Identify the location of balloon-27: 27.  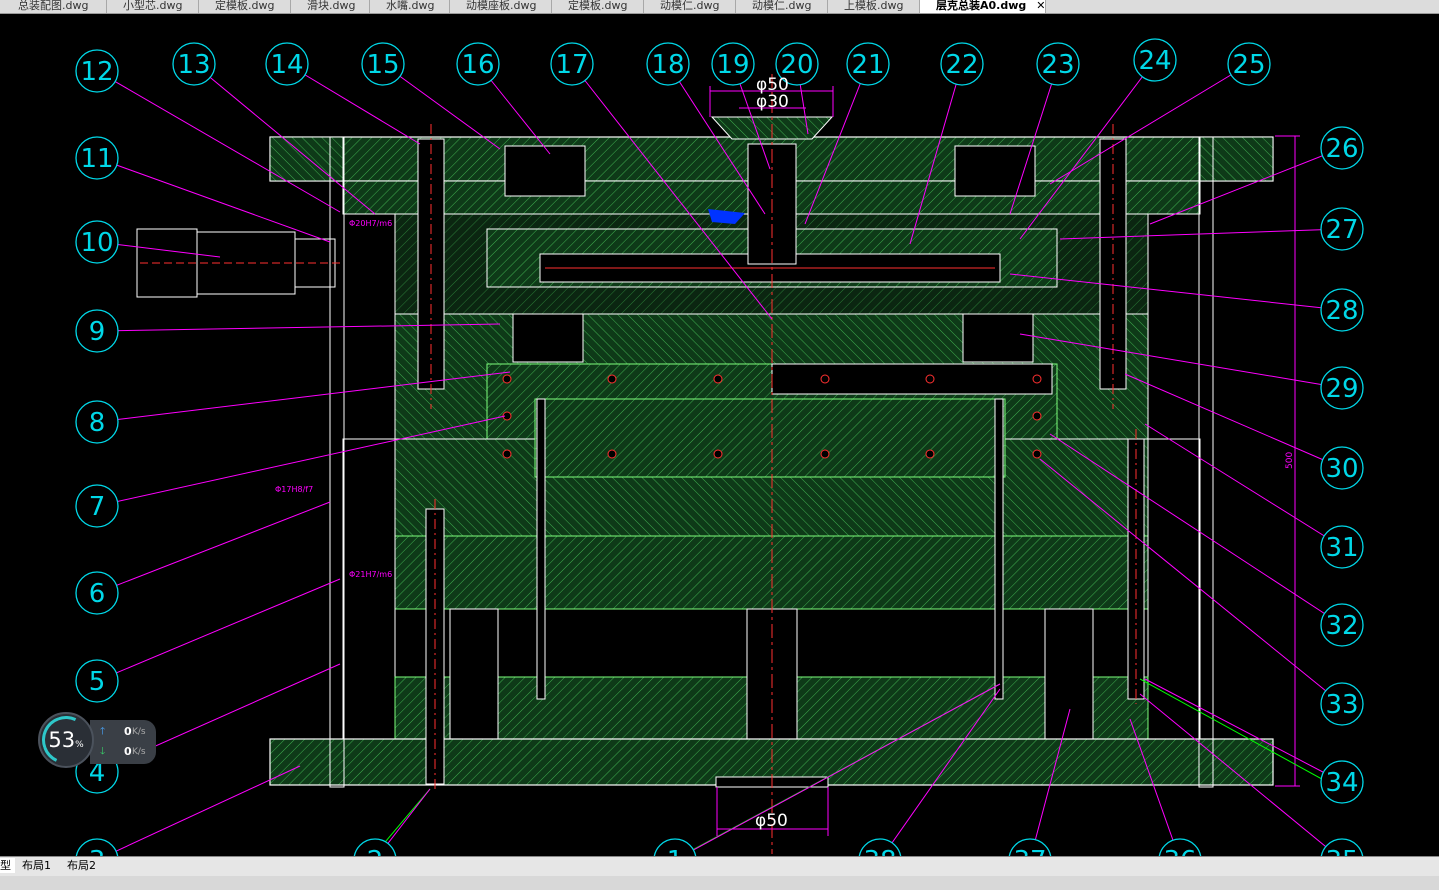
(1342, 229).